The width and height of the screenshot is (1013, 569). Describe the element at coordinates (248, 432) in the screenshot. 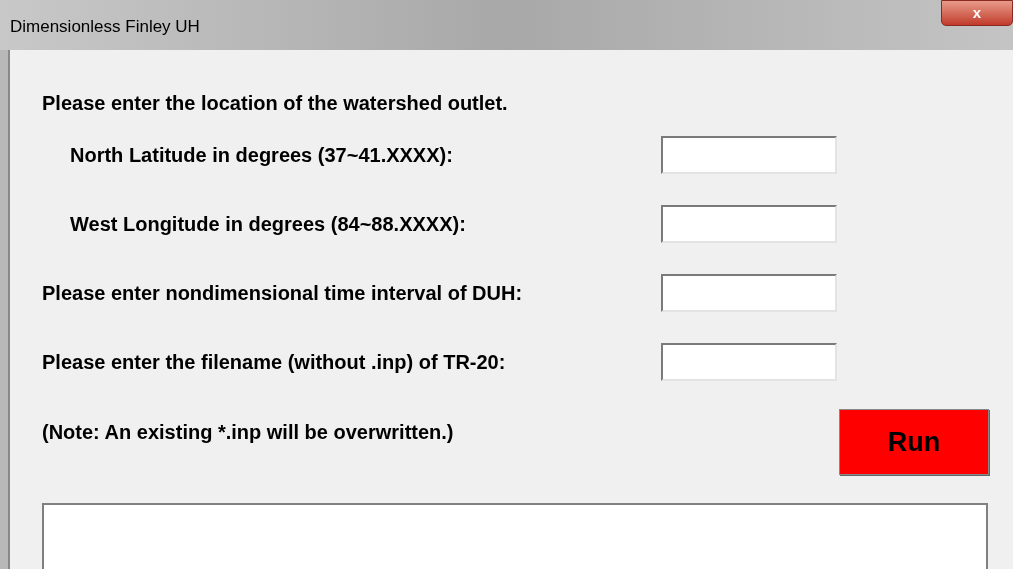

I see `overwrite-note: (Note: An existing *.inp will be overwritten.)` at that location.